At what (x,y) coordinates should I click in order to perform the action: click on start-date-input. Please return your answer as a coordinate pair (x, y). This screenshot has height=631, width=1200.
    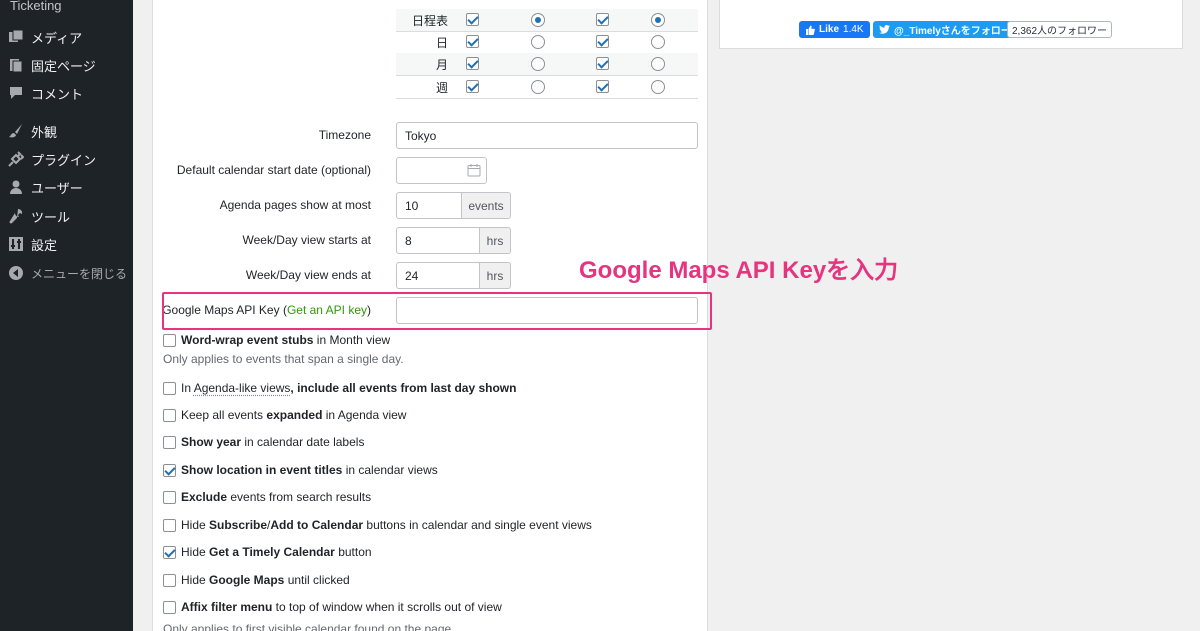
    Looking at the image, I should click on (441, 170).